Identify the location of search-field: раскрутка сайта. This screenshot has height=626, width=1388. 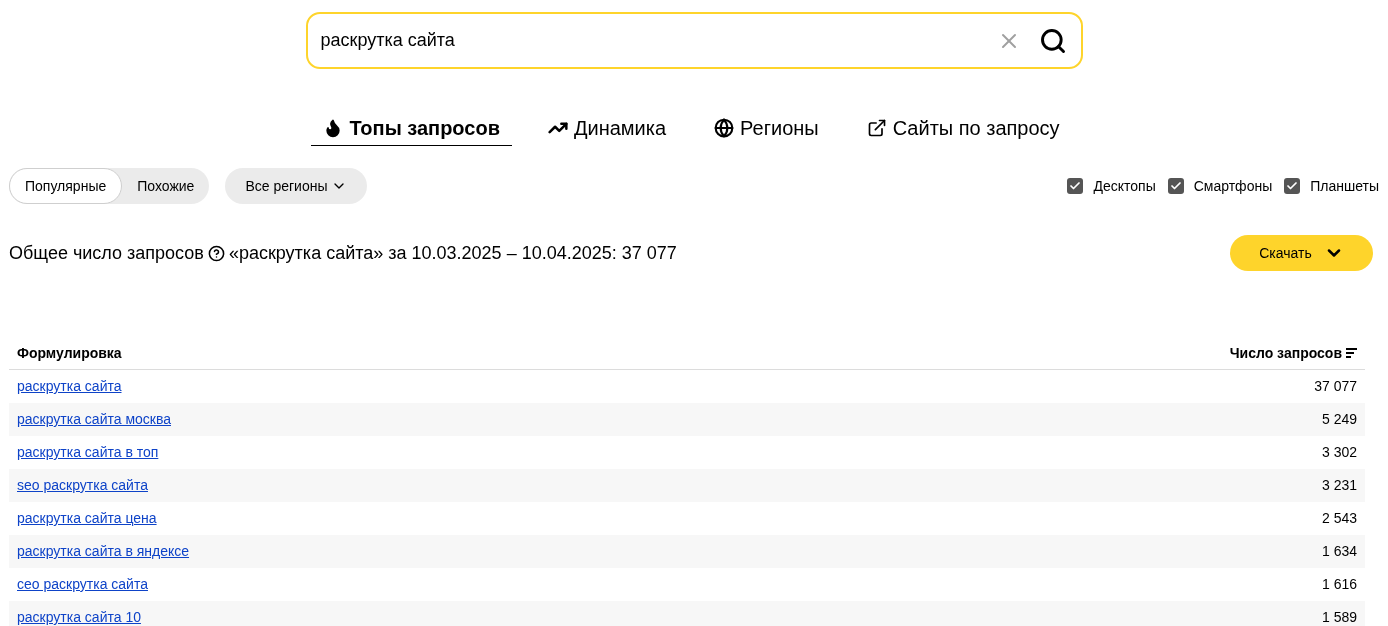
(694, 40).